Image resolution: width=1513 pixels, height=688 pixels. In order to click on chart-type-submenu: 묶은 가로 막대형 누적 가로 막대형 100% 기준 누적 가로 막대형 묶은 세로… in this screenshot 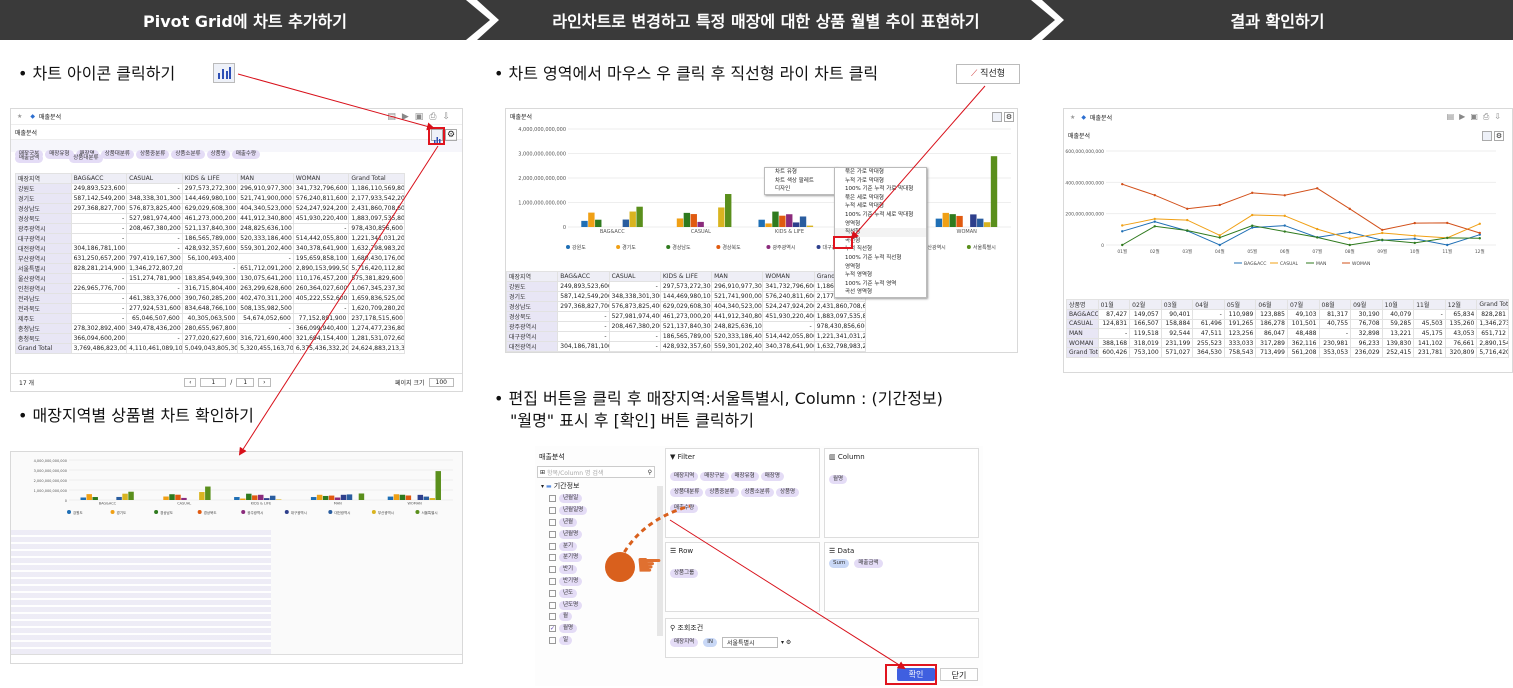, I will do `click(880, 232)`.